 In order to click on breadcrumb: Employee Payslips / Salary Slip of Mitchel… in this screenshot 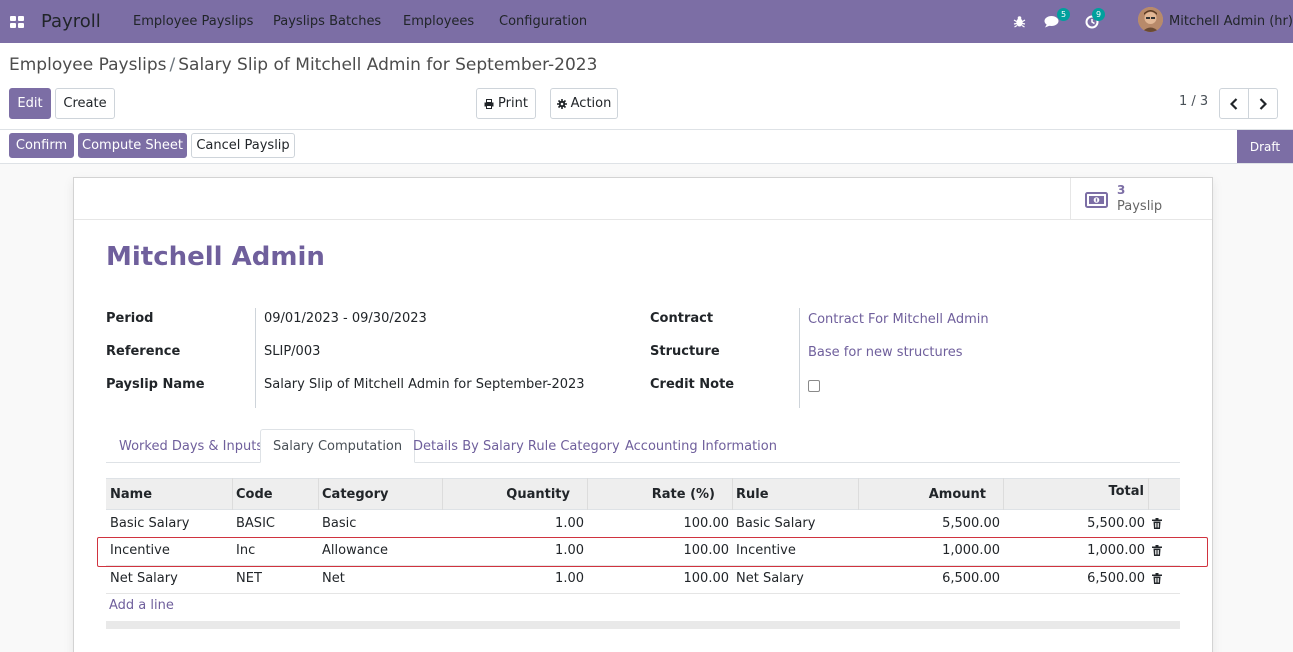, I will do `click(303, 65)`.